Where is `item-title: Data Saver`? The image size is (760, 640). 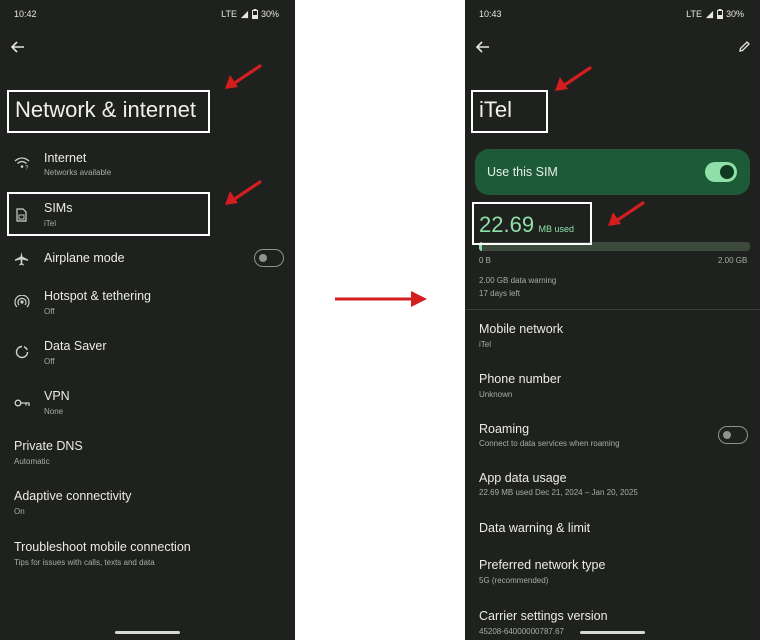 item-title: Data Saver is located at coordinates (75, 346).